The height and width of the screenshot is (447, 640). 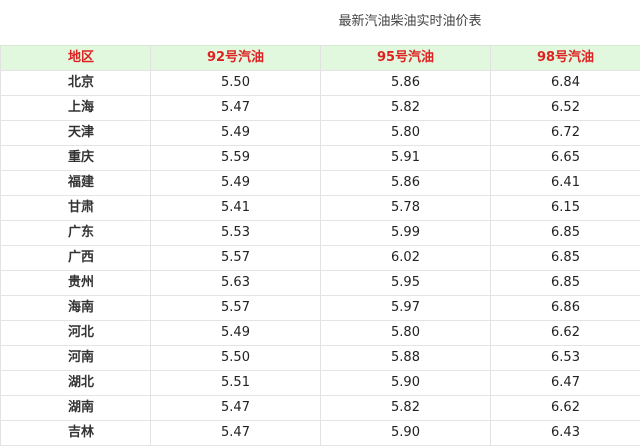 I want to click on table-row: 北京 5.50 5.86 6.84, so click(x=320, y=83).